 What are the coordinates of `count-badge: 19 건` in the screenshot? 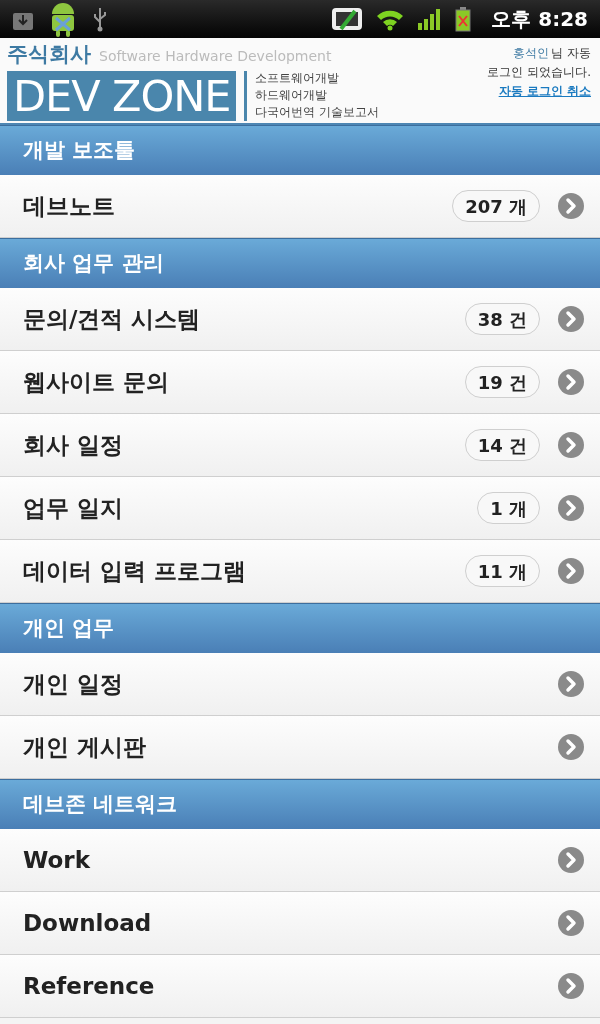 It's located at (502, 382).